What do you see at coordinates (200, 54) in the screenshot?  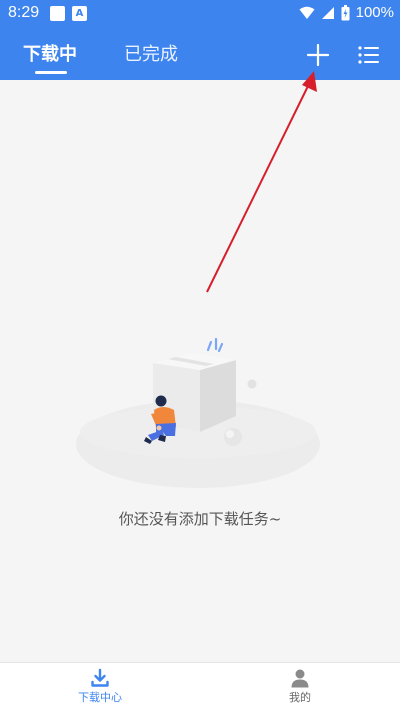 I see `top-header: 下载中 已完成` at bounding box center [200, 54].